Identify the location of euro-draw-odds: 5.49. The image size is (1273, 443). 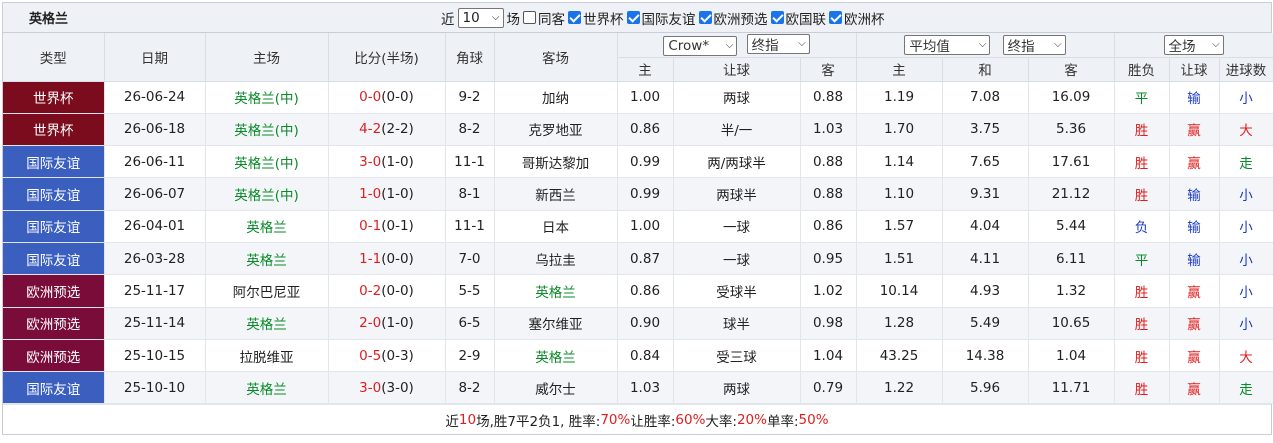
(985, 323).